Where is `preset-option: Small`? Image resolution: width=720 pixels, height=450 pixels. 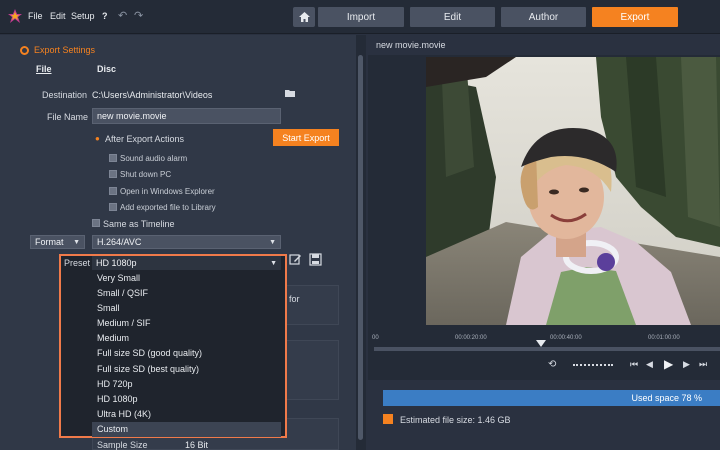
preset-option: Small is located at coordinates (186, 308).